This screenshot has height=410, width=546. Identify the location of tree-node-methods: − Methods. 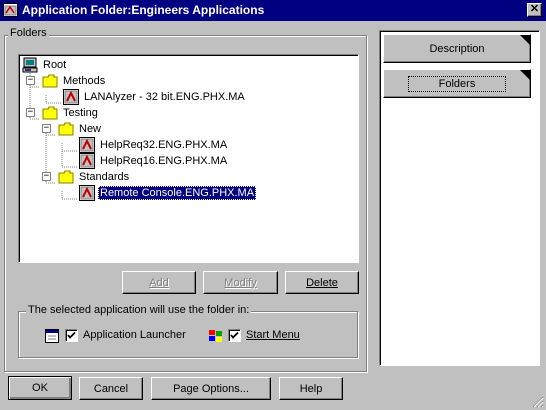
(66, 81).